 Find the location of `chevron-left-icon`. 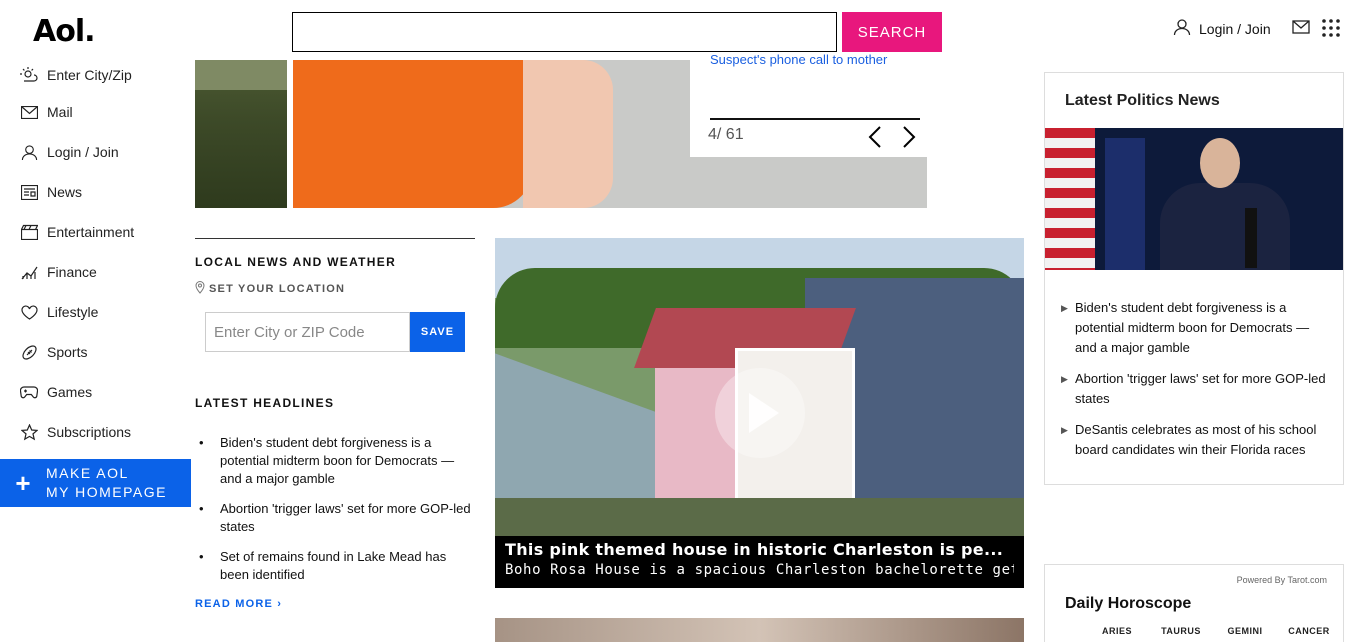

chevron-left-icon is located at coordinates (875, 140).